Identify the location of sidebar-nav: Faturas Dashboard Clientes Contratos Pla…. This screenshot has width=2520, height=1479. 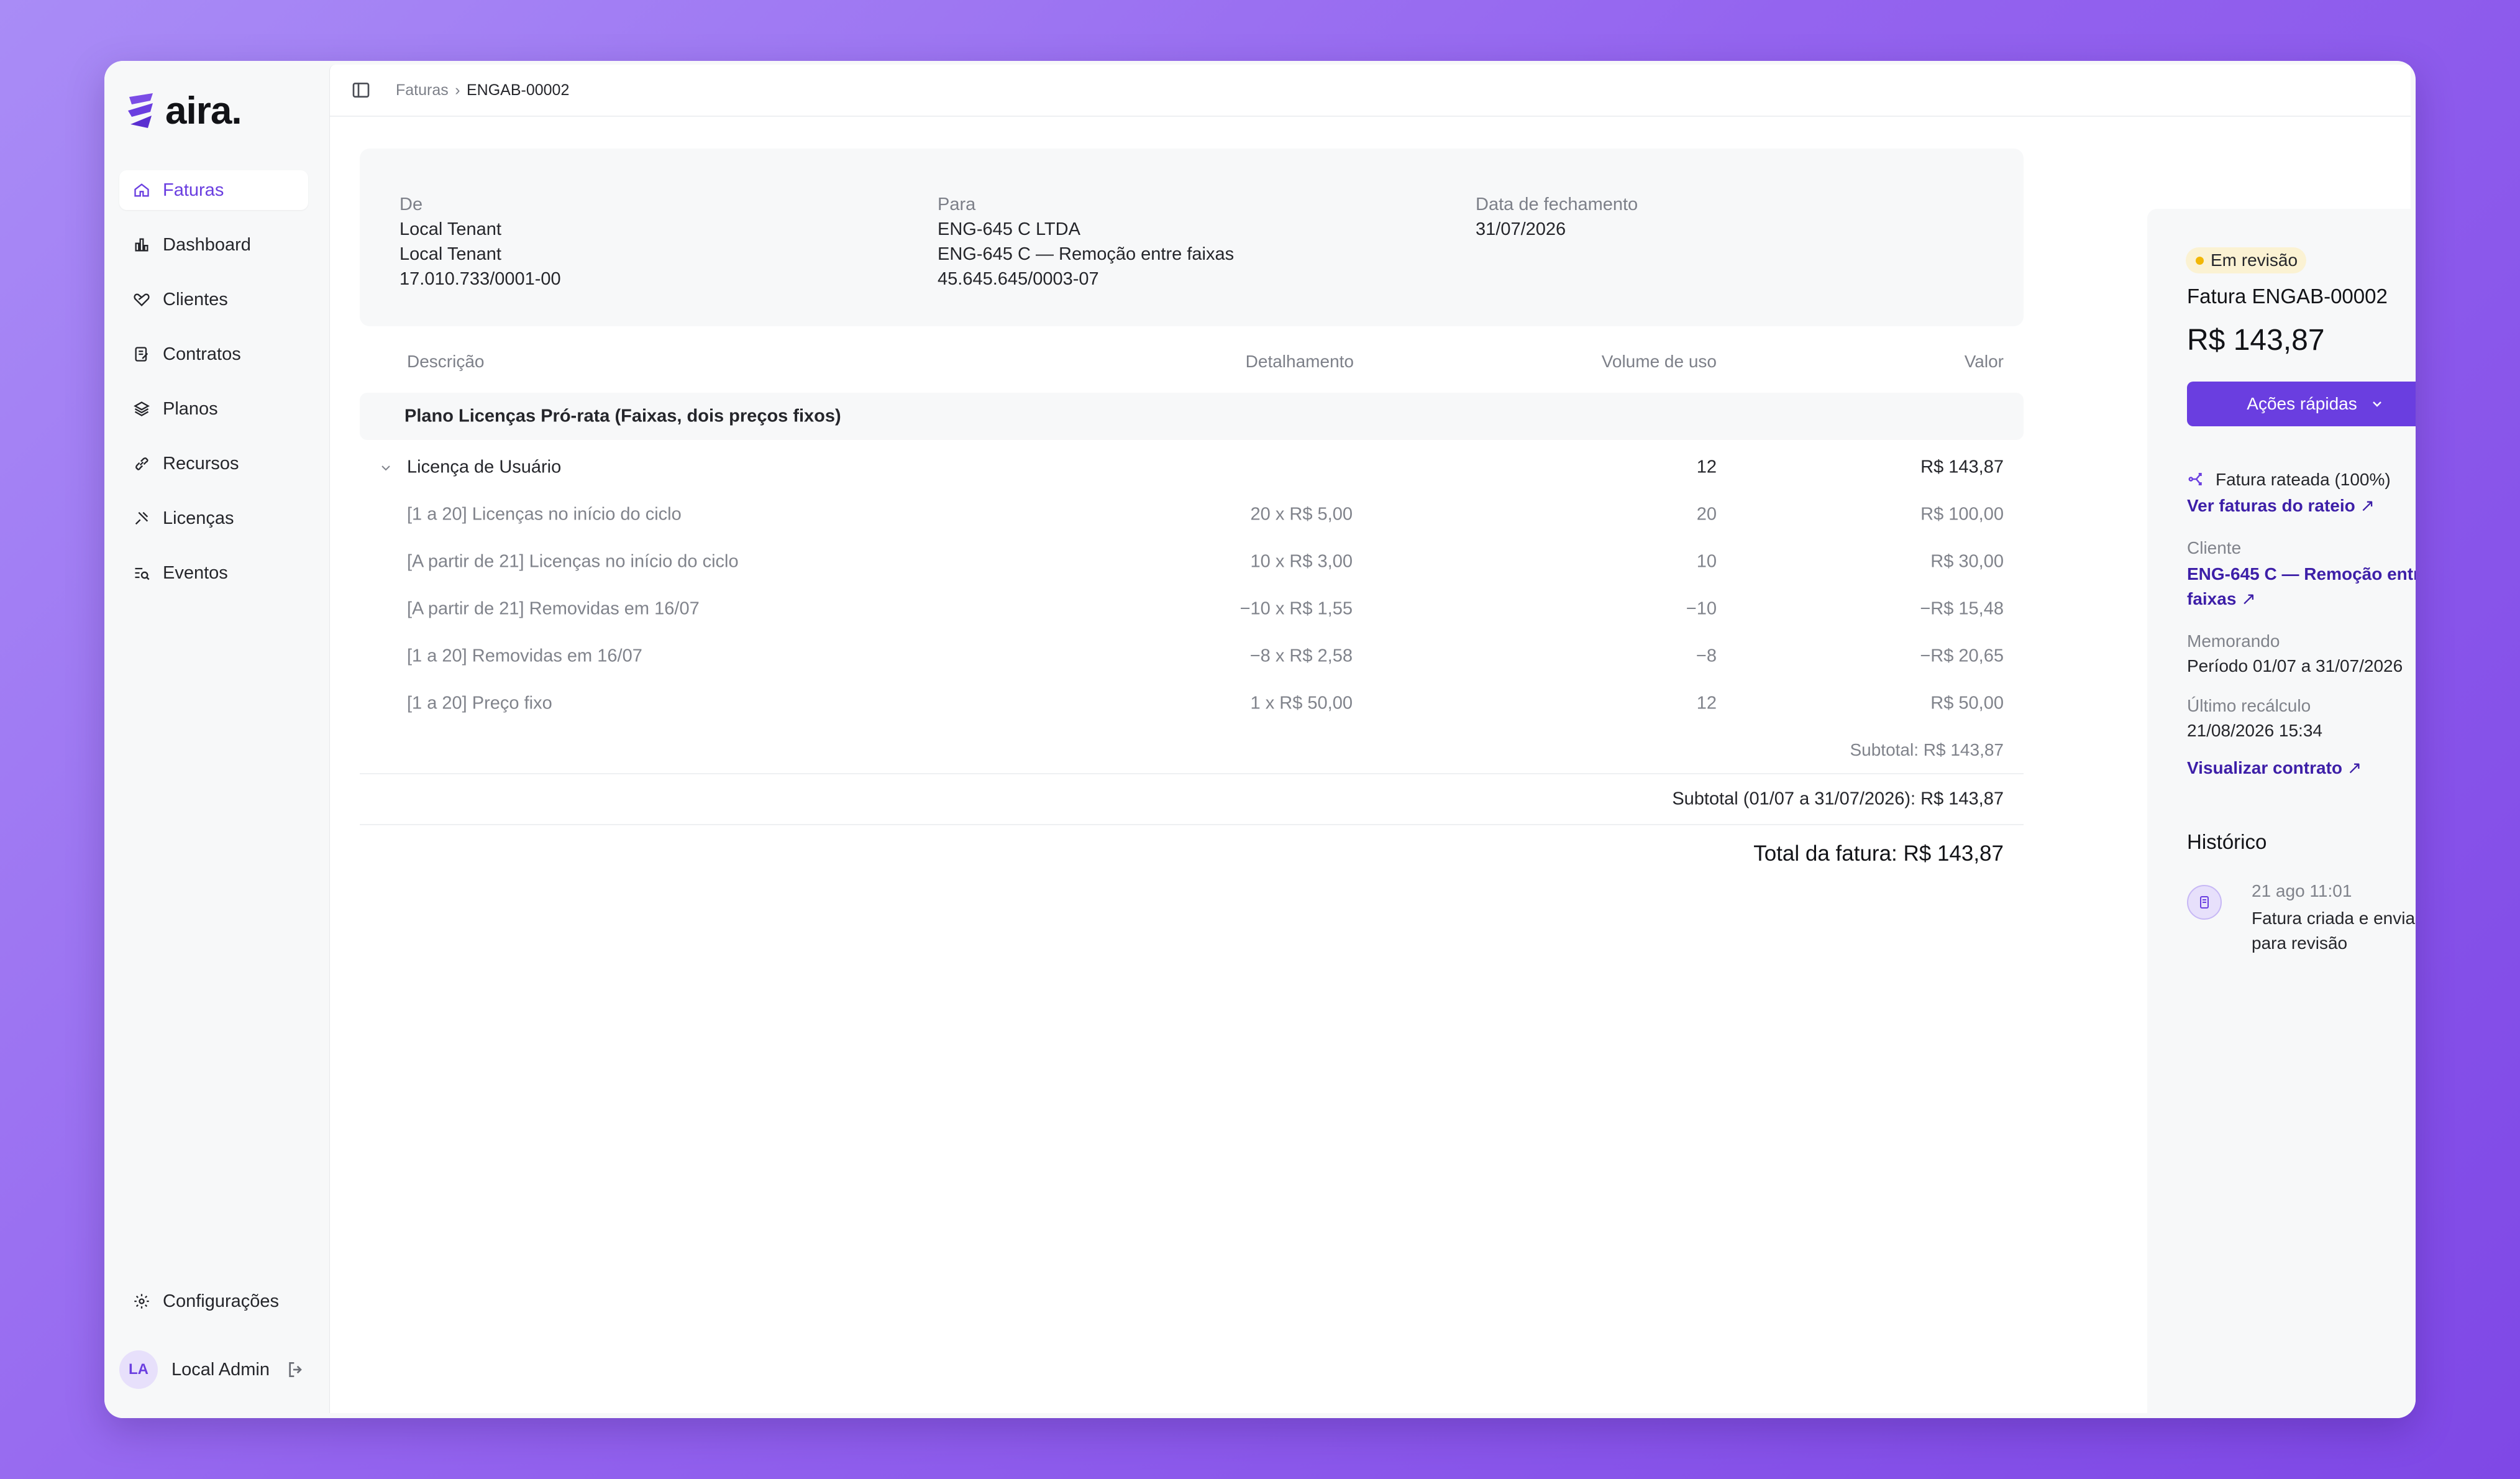
(213, 389).